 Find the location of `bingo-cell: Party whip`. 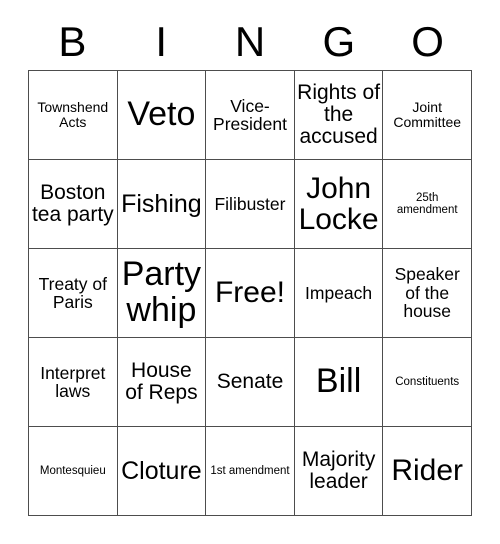

bingo-cell: Party whip is located at coordinates (162, 293).